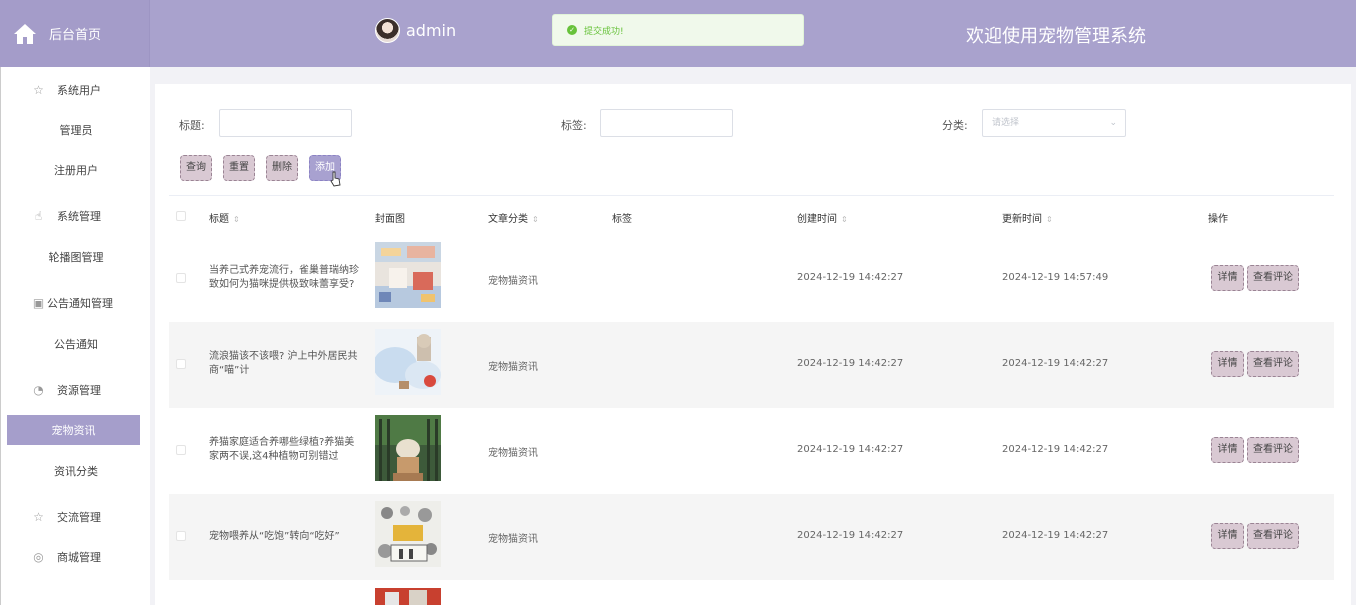 This screenshot has width=1356, height=605. Describe the element at coordinates (80, 303) in the screenshot. I see `sidebar-item-label: 公告通知管理` at that location.